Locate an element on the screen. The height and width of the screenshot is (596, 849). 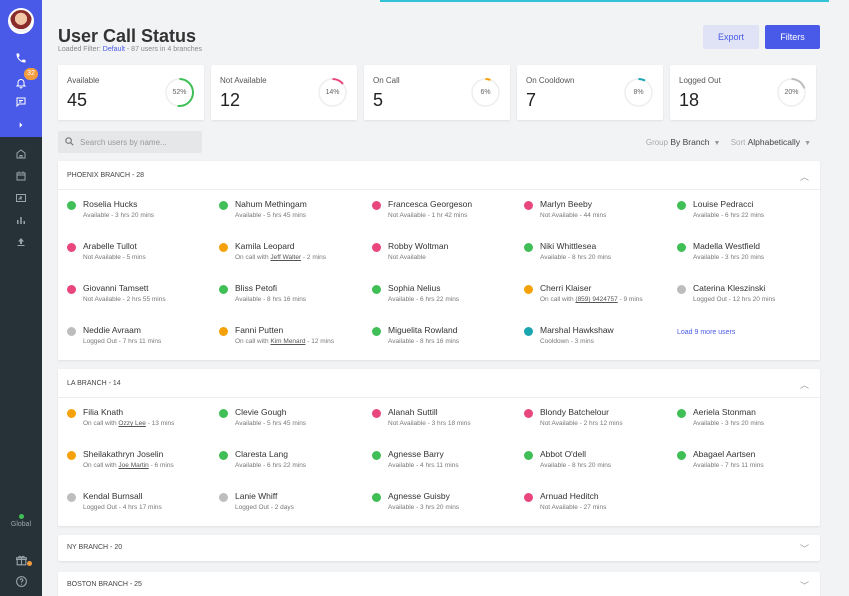
user-status-text: On call with Joe Martin - 6 mins is located at coordinates (128, 465).